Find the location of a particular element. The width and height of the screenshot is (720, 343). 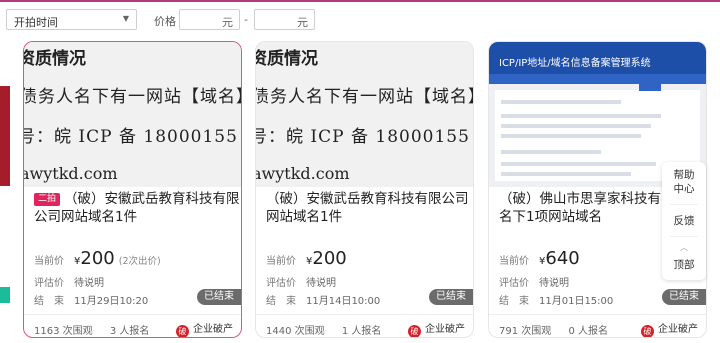

price-min-unit: 元 is located at coordinates (227, 22).